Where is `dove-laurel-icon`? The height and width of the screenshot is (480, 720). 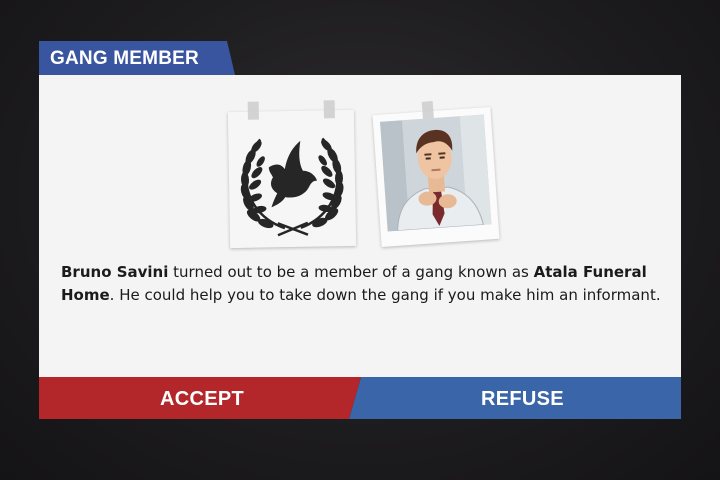
dove-laurel-icon is located at coordinates (292, 187).